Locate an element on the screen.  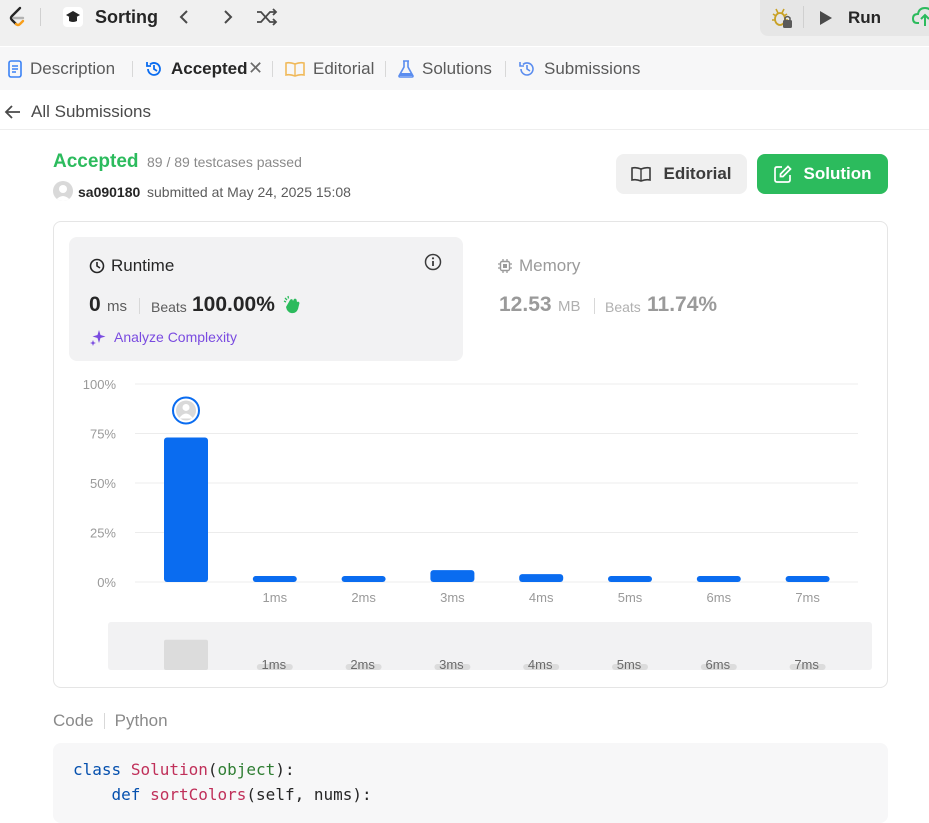
y-tick-label: 50% is located at coordinates (103, 483).